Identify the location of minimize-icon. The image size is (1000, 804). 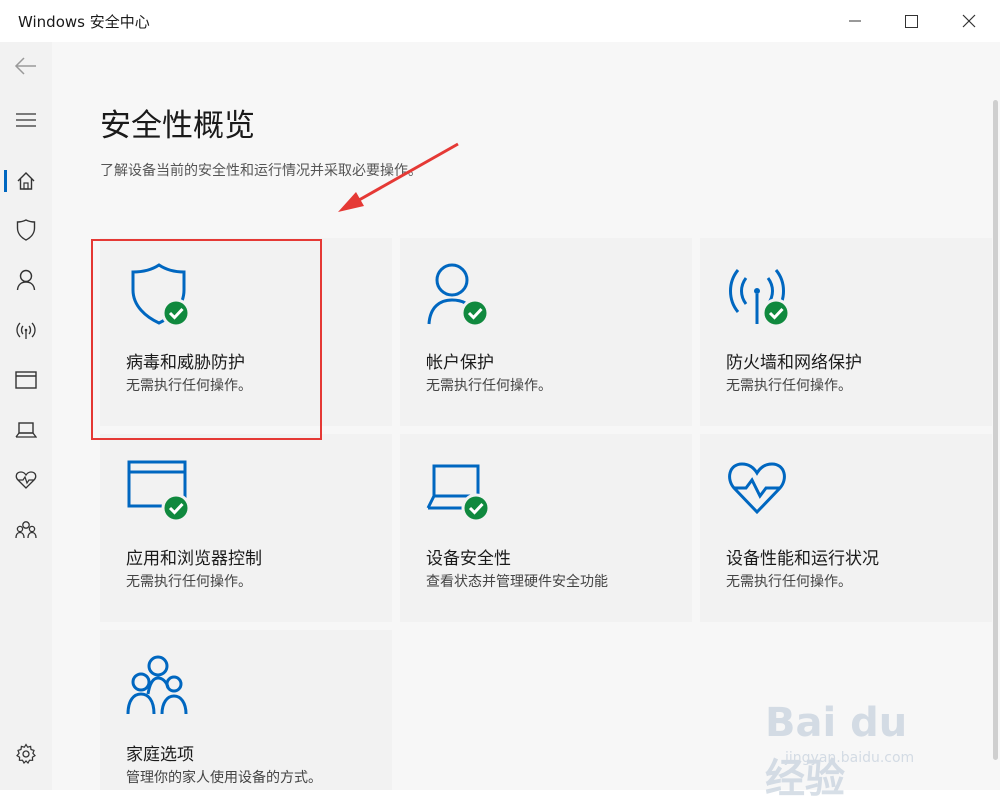
(855, 21).